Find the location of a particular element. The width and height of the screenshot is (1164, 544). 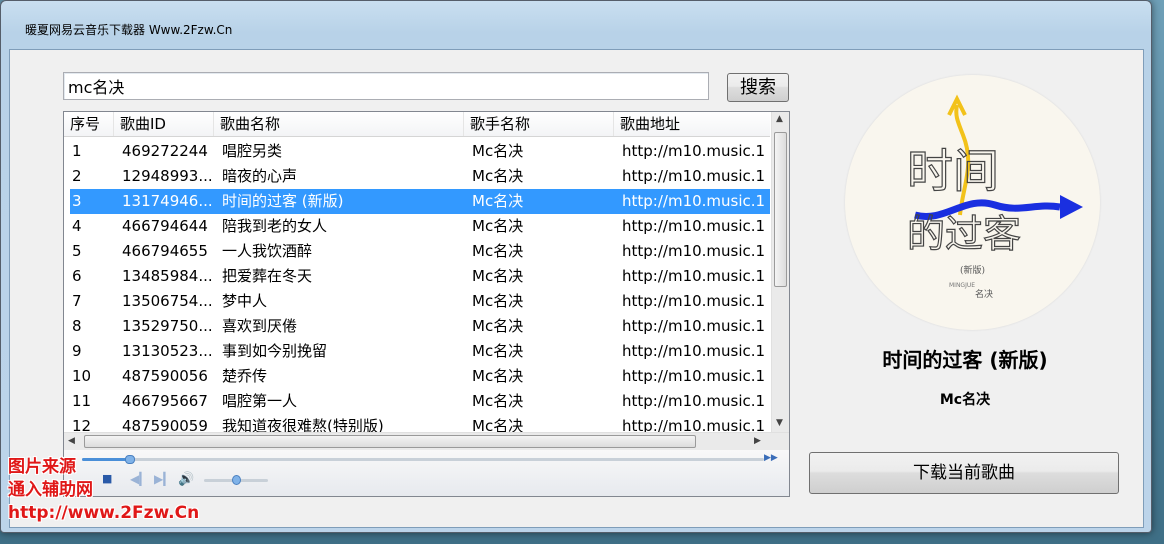

horizontal-scrollbar: ◀ ▶ is located at coordinates (426, 441).